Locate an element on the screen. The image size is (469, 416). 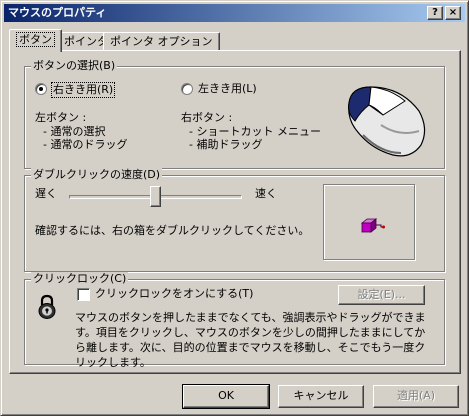
left-handed-radio is located at coordinates (187, 89).